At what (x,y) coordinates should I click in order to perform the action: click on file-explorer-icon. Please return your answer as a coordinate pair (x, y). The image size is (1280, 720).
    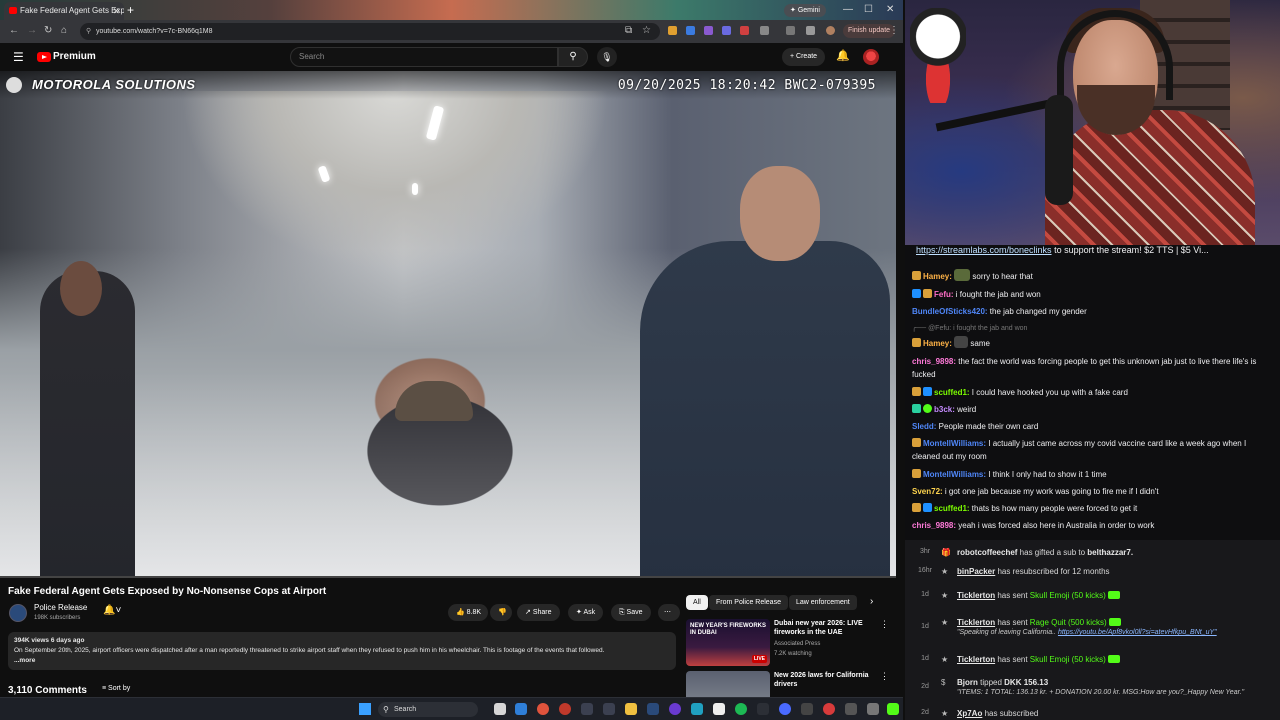
    Looking at the image, I should click on (631, 709).